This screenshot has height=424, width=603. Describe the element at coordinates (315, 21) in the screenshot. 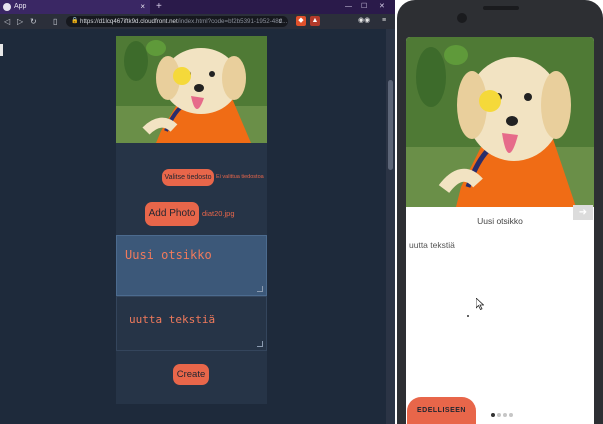

I see `rewards-icon: ▲` at that location.